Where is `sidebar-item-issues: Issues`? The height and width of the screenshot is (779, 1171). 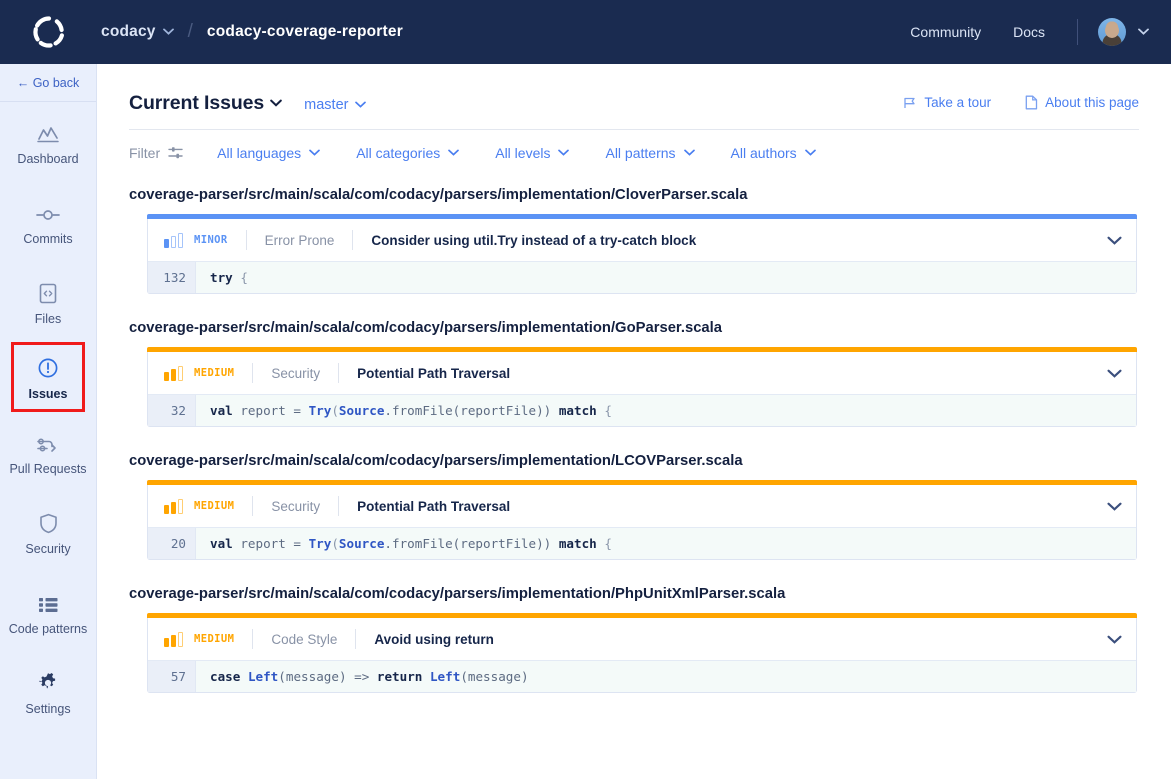
sidebar-item-issues: Issues is located at coordinates (48, 377).